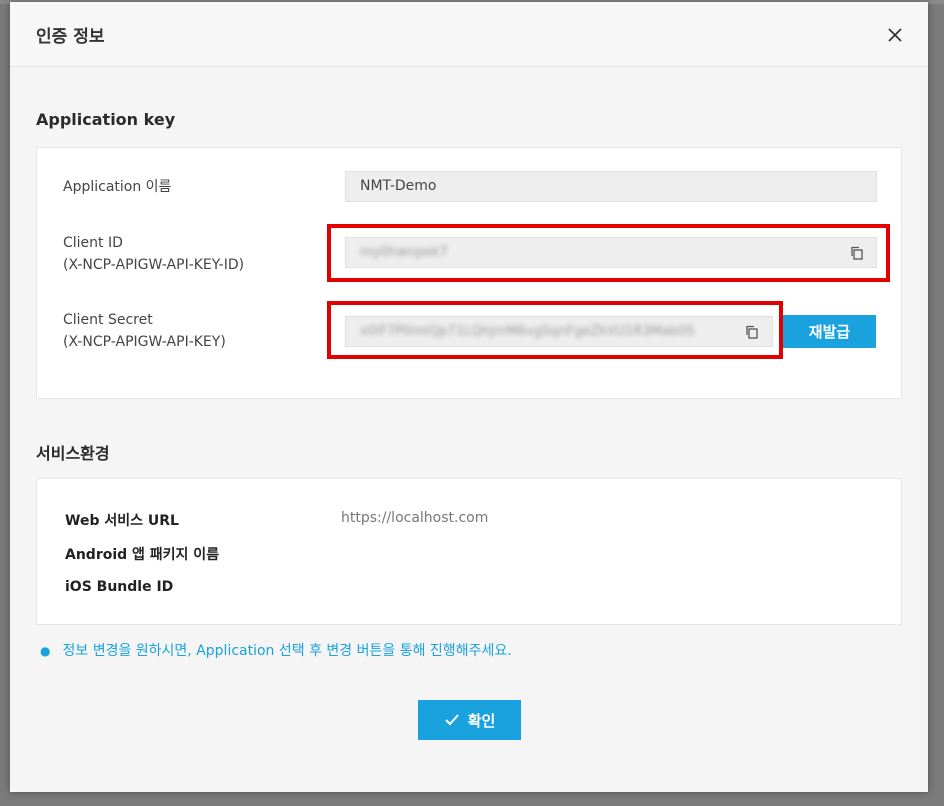 The height and width of the screenshot is (806, 944). I want to click on confirm-label: 확인, so click(481, 720).